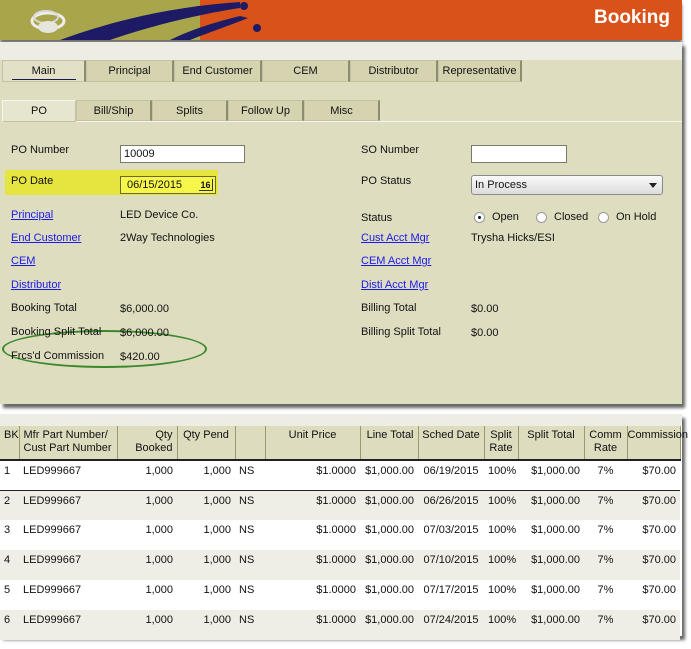 This screenshot has height=649, width=691. Describe the element at coordinates (313, 443) in the screenshot. I see `column-header-unit-price: Unit Price` at that location.